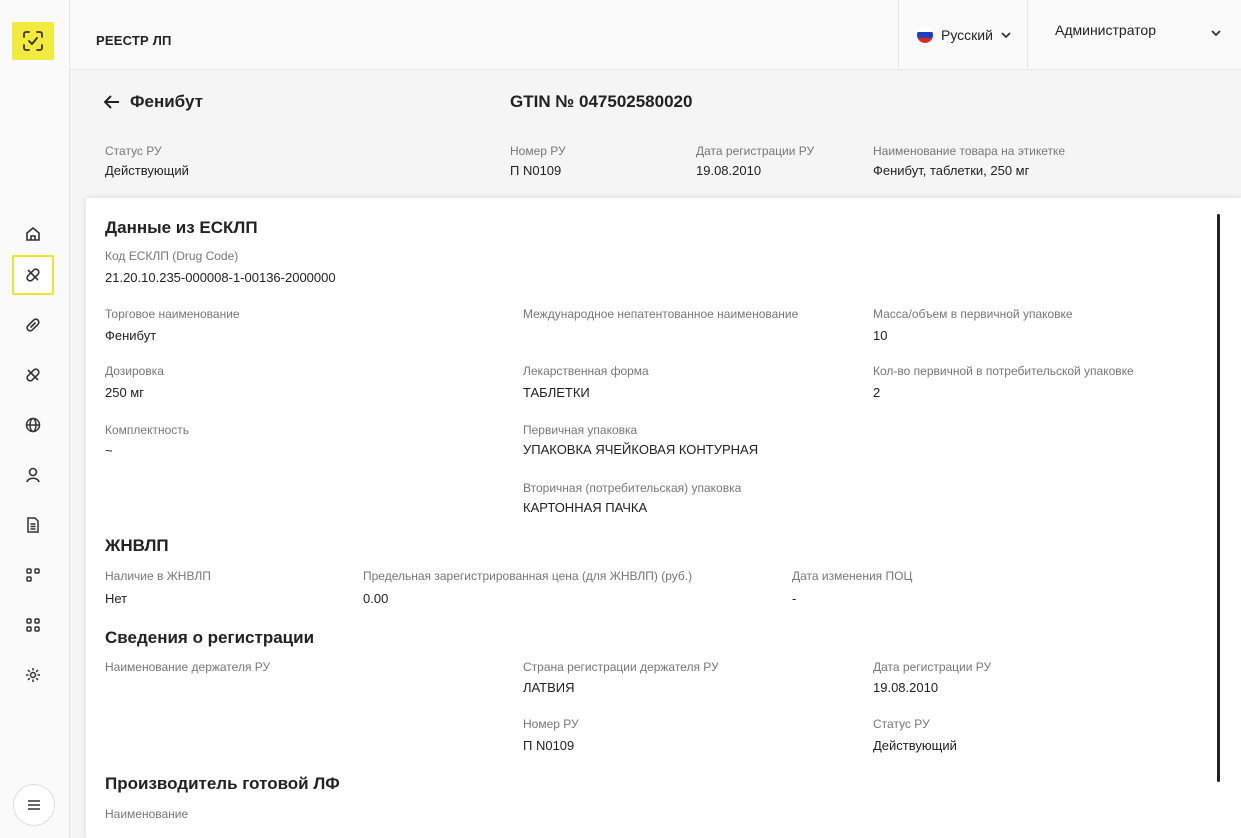 The height and width of the screenshot is (838, 1241). What do you see at coordinates (632, 488) in the screenshot?
I see `field-label: Вторичная (потребительская) упаковка` at bounding box center [632, 488].